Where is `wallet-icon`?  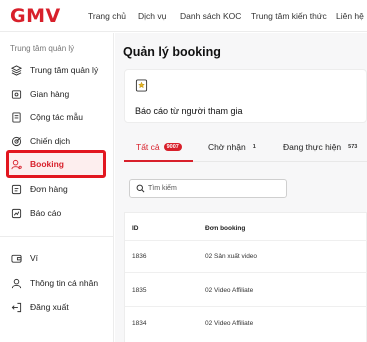
wallet-icon is located at coordinates (16, 258).